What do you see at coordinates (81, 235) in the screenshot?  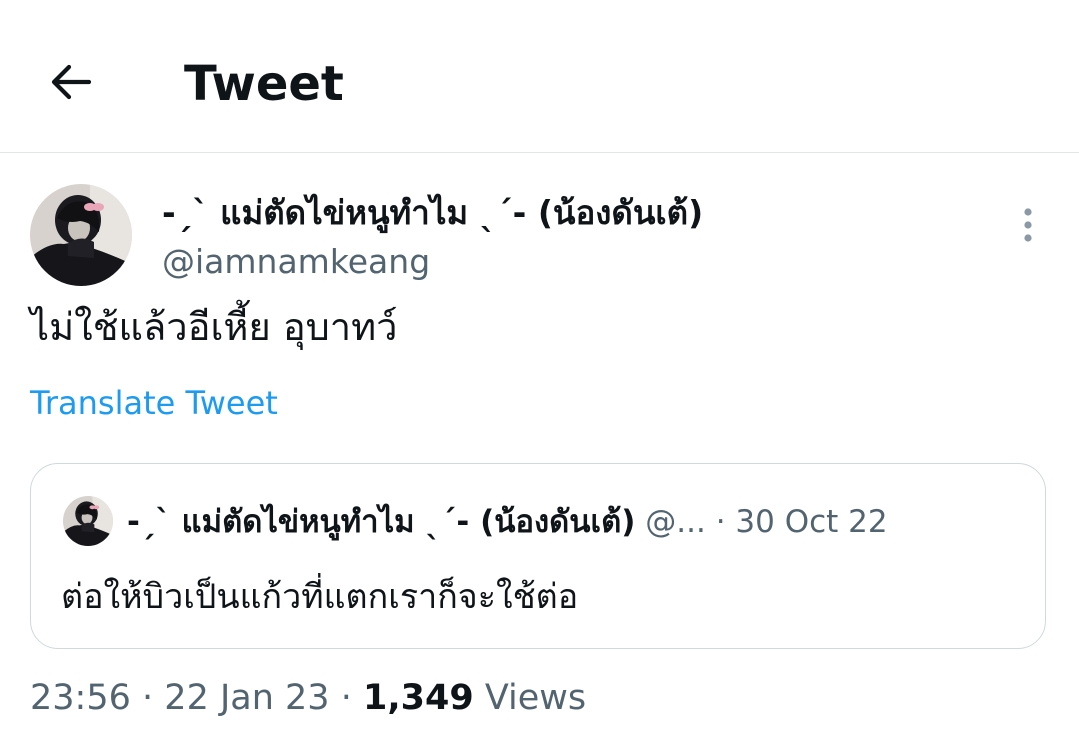 I see `author-avatar` at bounding box center [81, 235].